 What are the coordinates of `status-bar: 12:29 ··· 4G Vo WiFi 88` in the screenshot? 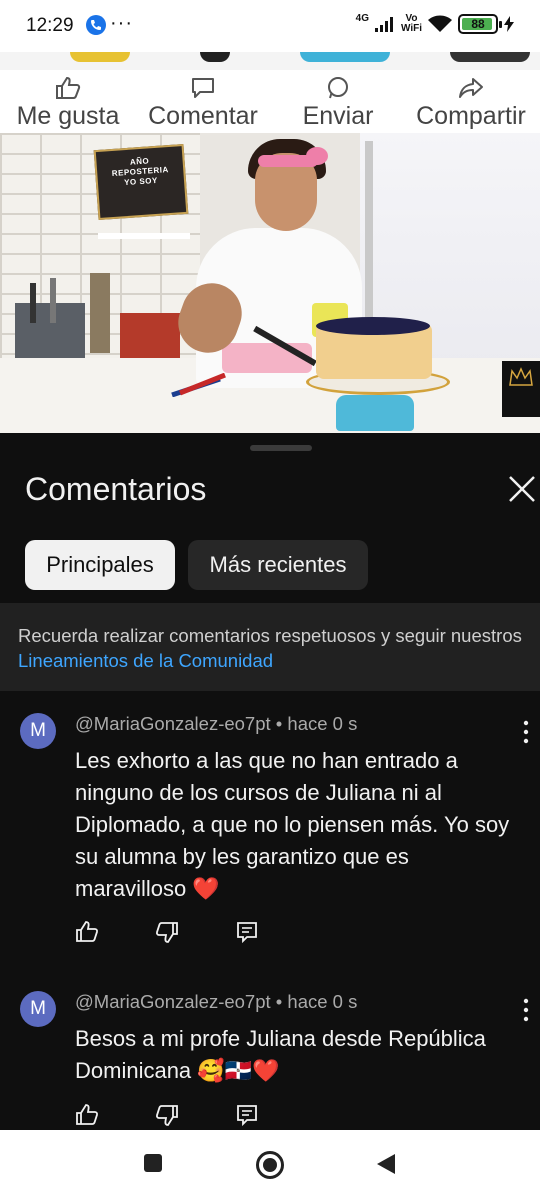 It's located at (270, 26).